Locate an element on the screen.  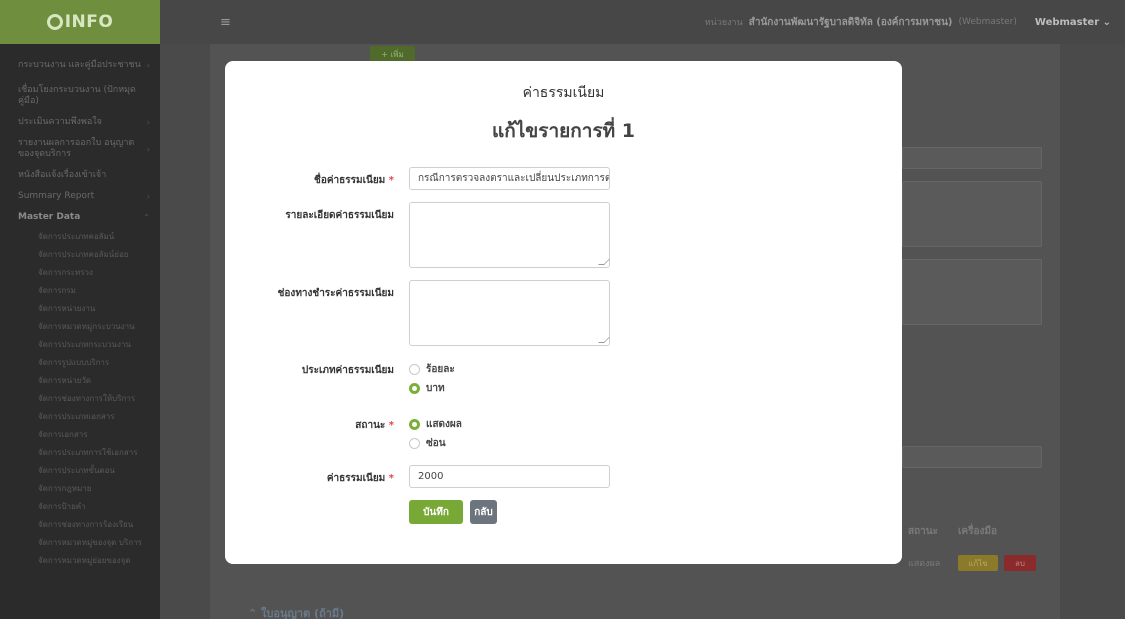
user-role: (Webmaster) is located at coordinates (987, 22).